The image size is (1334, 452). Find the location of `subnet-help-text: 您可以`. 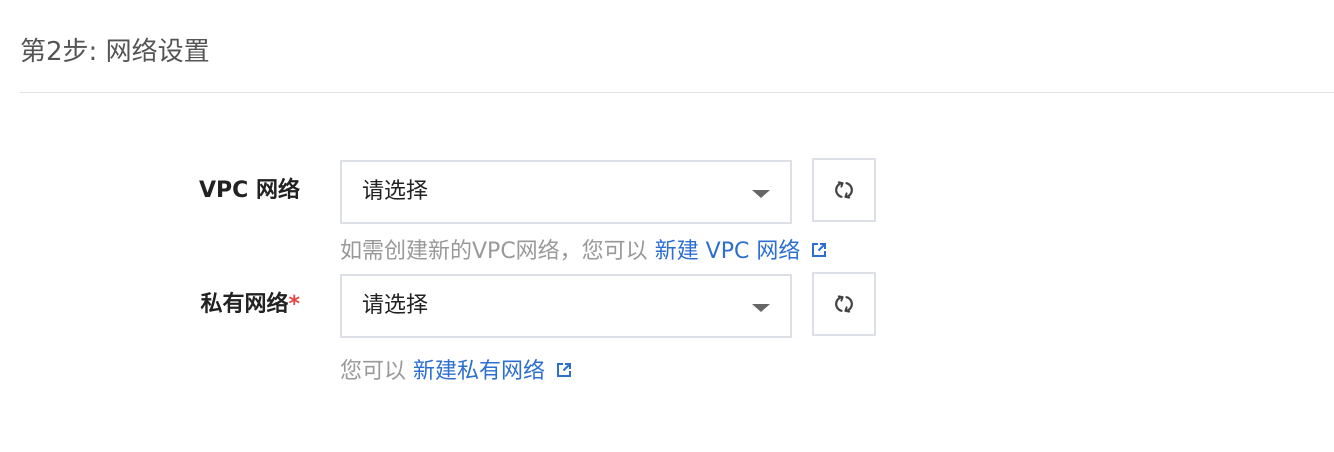

subnet-help-text: 您可以 is located at coordinates (373, 371).